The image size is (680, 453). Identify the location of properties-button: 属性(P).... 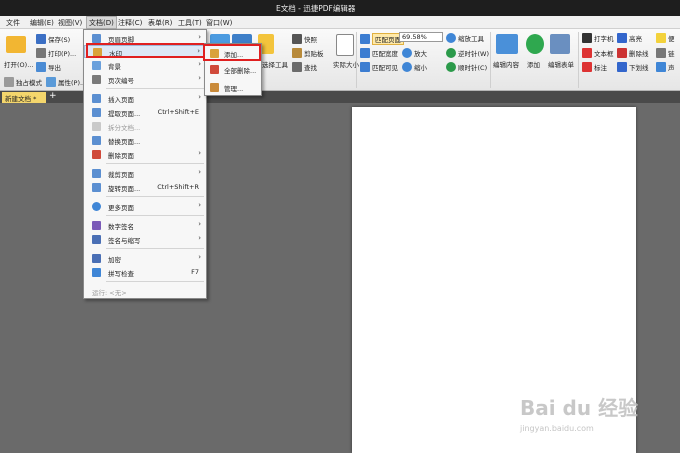
(66, 82).